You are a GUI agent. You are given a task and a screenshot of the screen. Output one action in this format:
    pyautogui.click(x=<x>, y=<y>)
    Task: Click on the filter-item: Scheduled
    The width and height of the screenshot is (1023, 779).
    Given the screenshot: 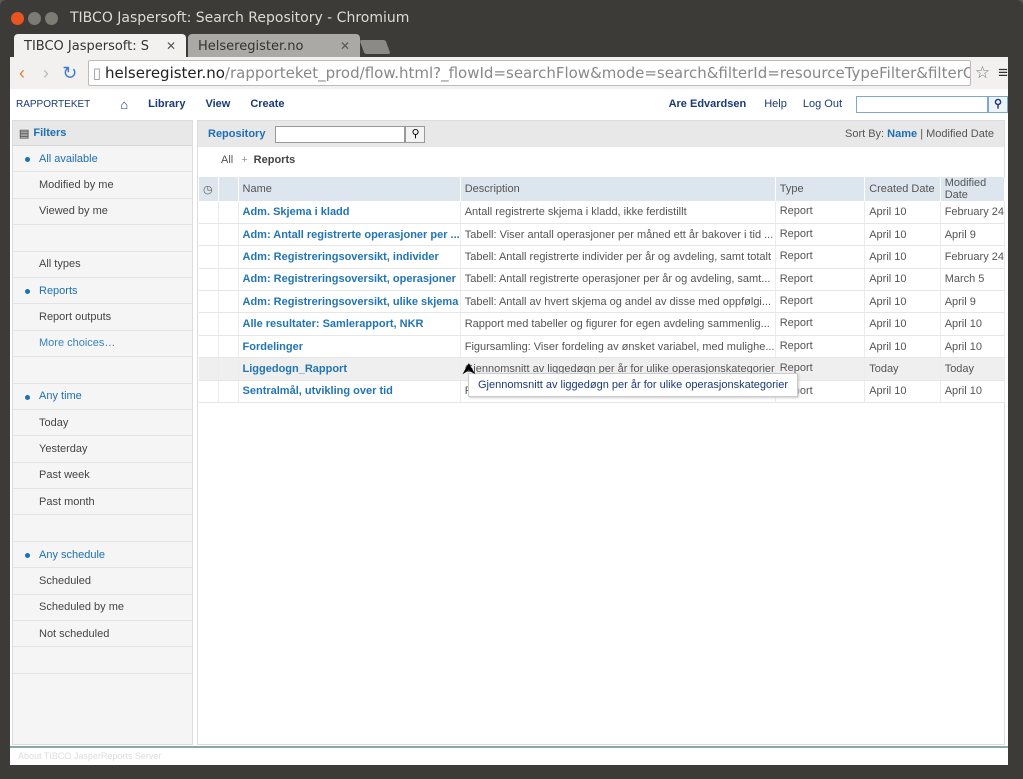 What is the action you would take?
    pyautogui.click(x=102, y=581)
    